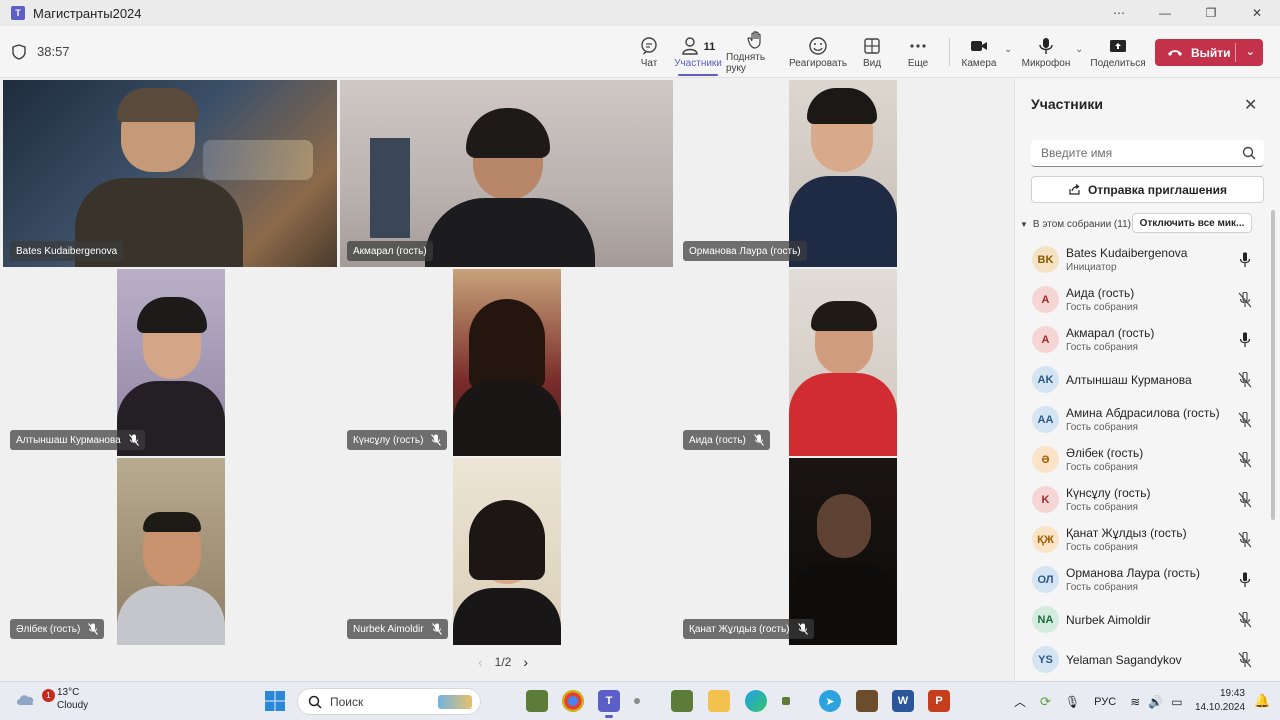 The image size is (1280, 720). I want to click on participant-list-item: A Акмарал (гость) Гость собрания, so click(1143, 340).